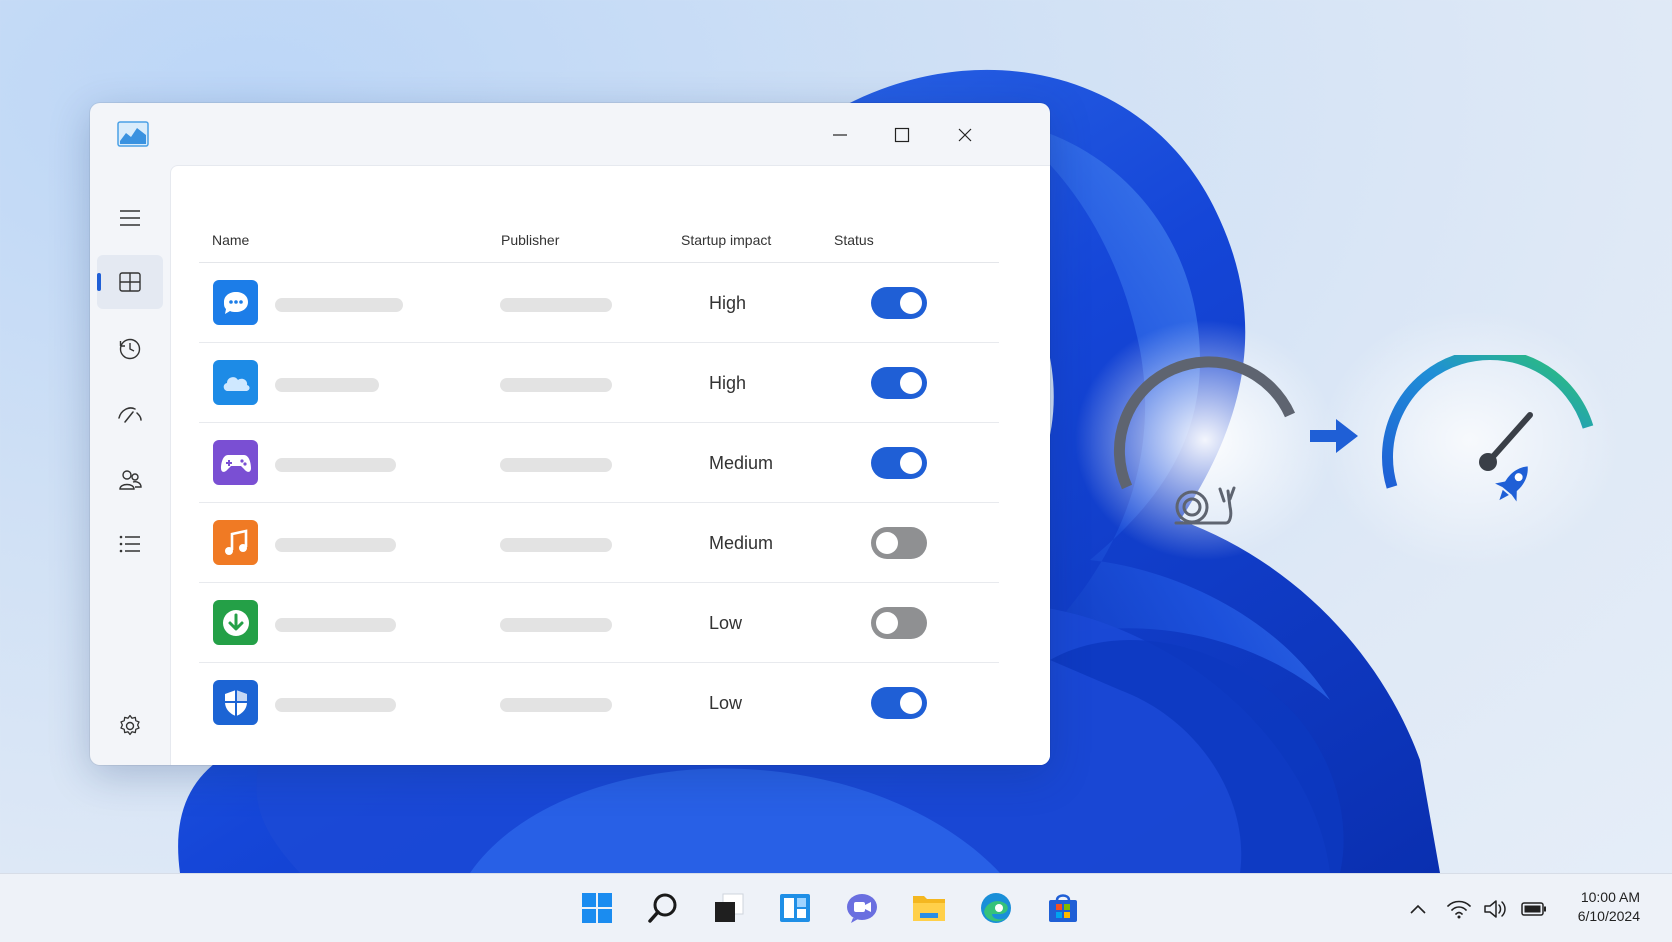 This screenshot has width=1672, height=942. I want to click on edge-browser-button, so click(996, 908).